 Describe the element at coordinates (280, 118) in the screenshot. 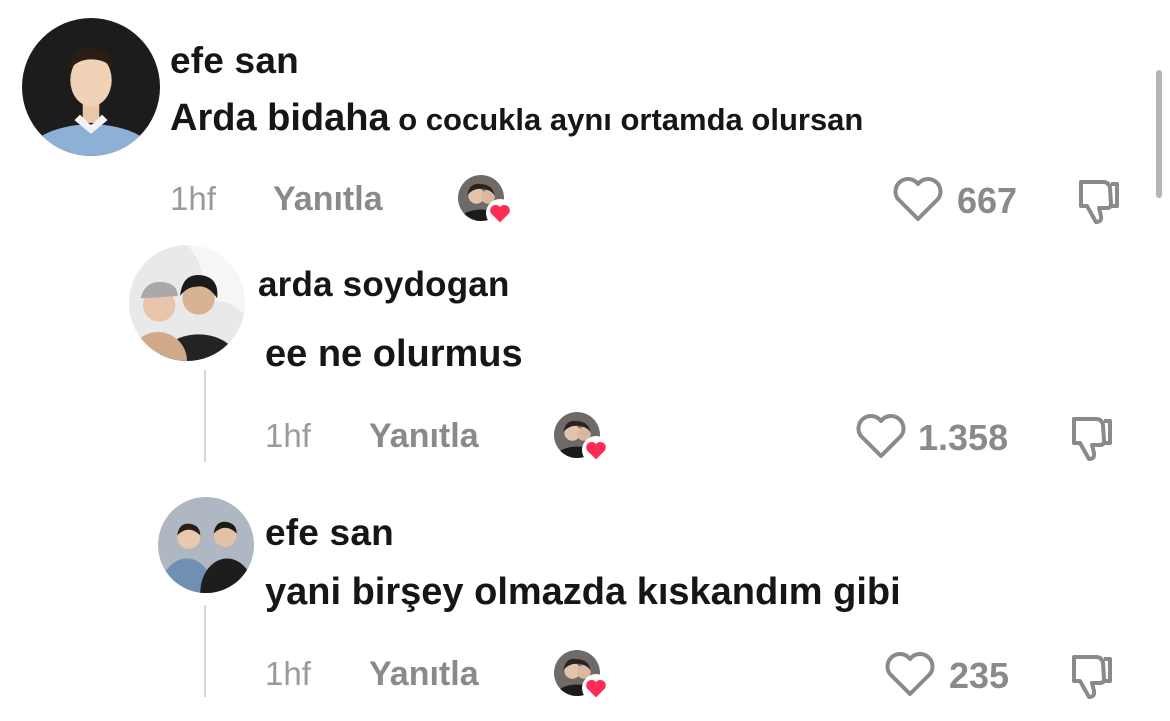

I see `comment-text-main: Arda bidaha` at that location.